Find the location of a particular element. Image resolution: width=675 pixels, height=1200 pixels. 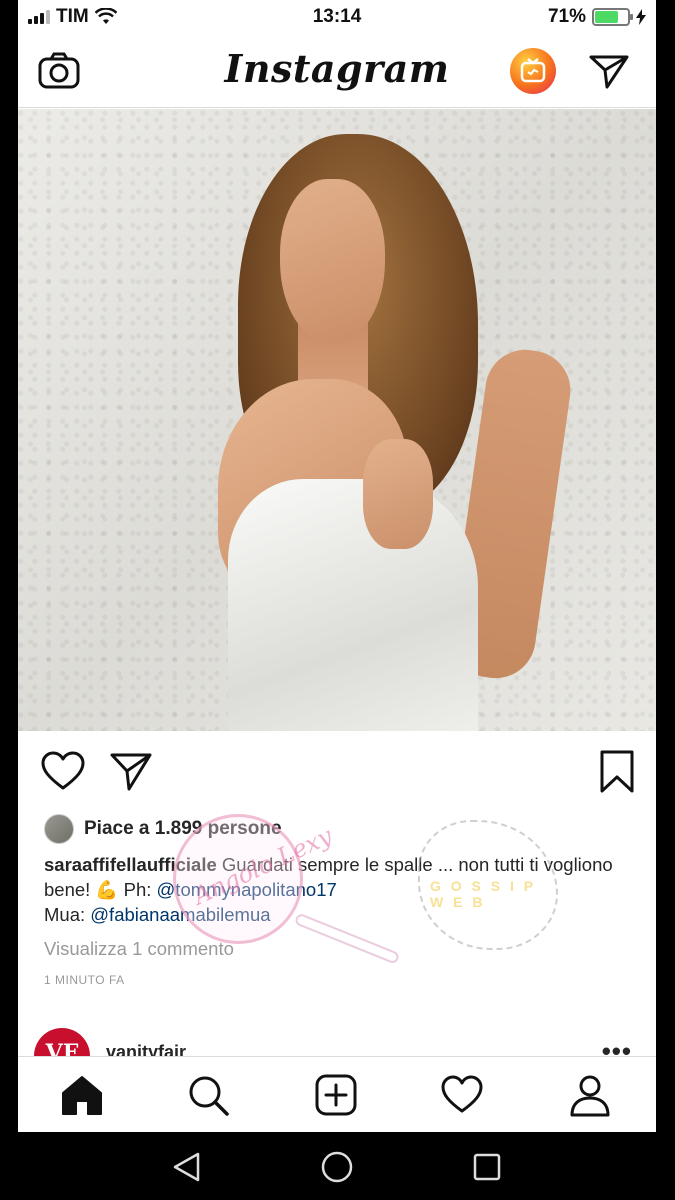

post-timestamp: 1 MINUTO FA is located at coordinates (84, 980).